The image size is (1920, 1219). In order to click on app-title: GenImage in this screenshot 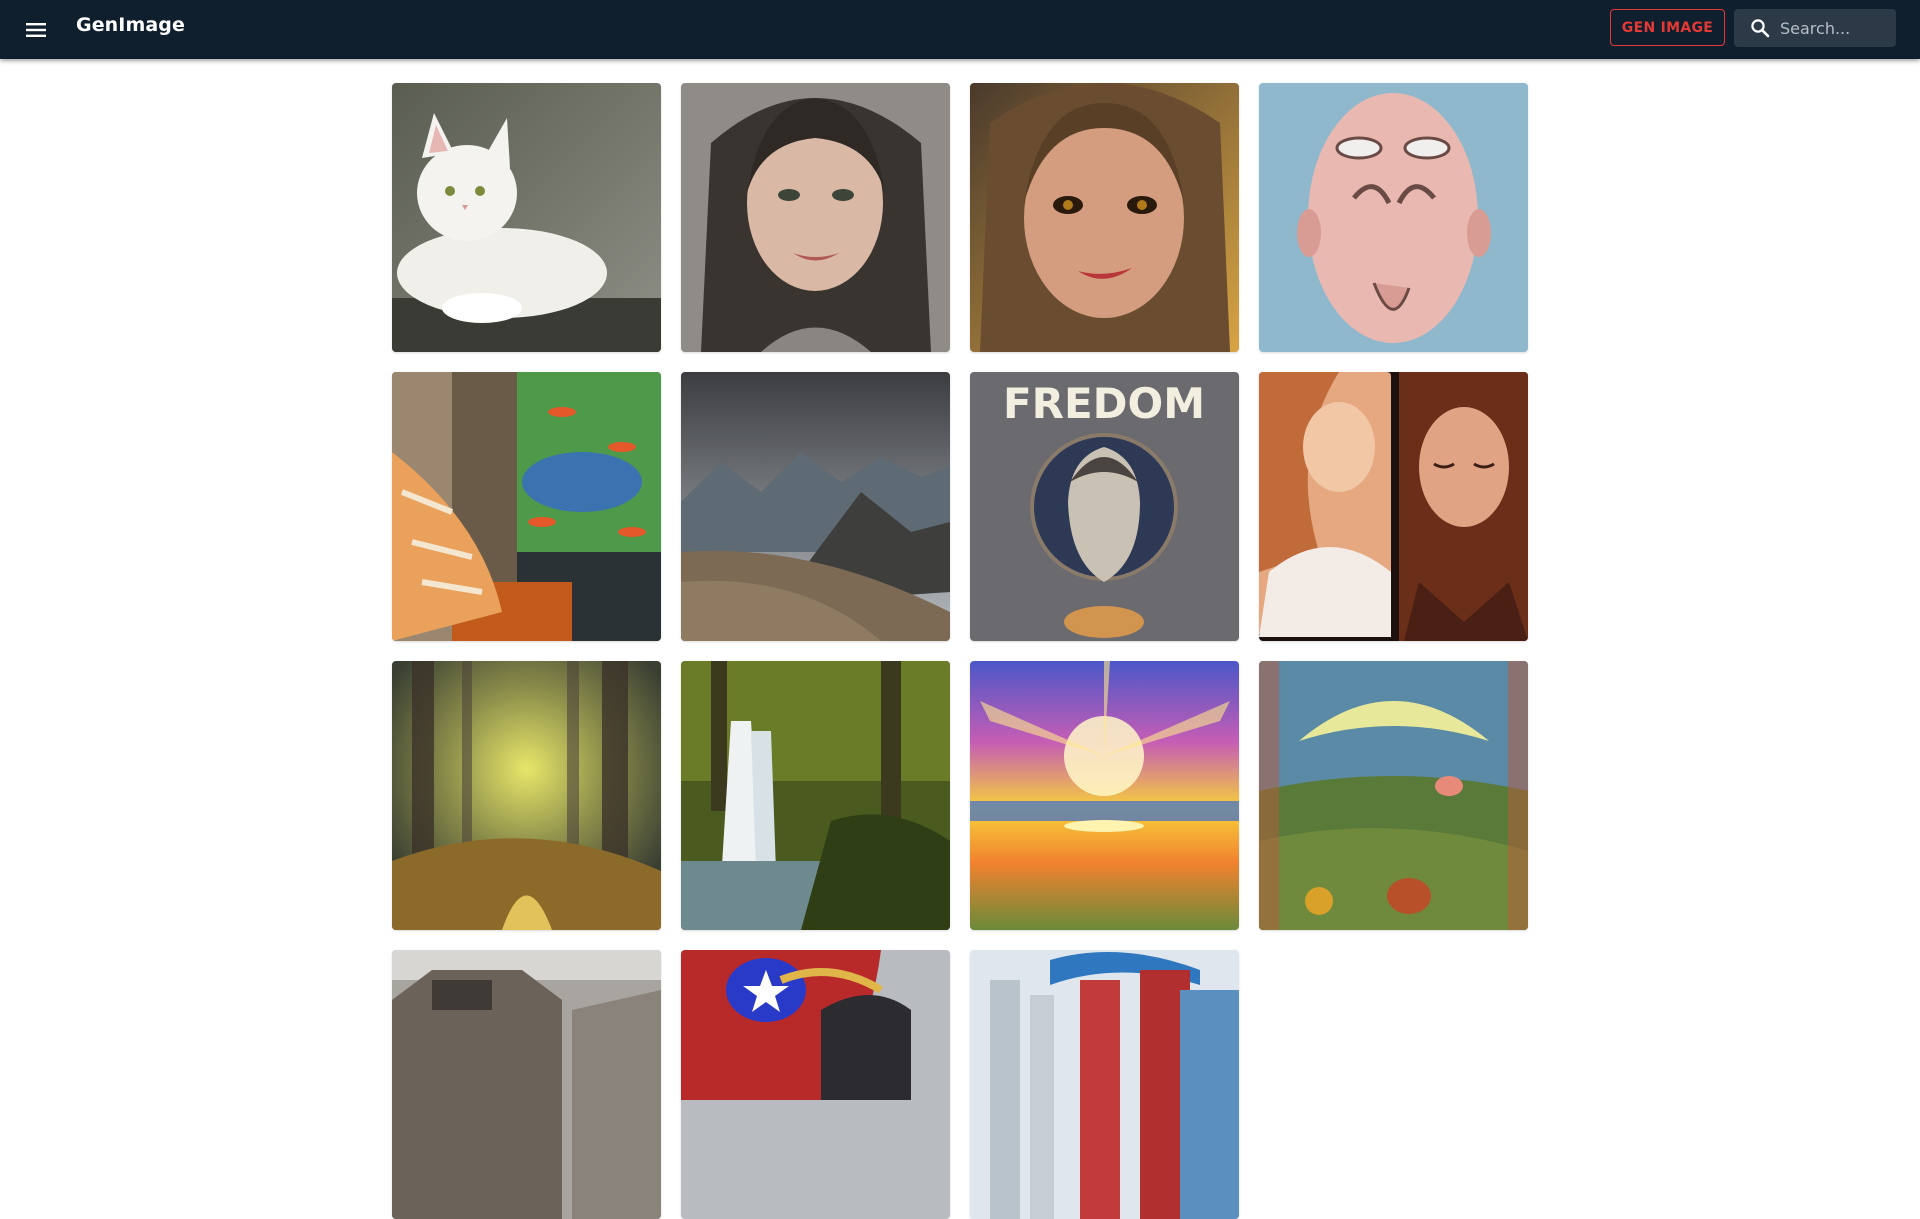, I will do `click(130, 25)`.